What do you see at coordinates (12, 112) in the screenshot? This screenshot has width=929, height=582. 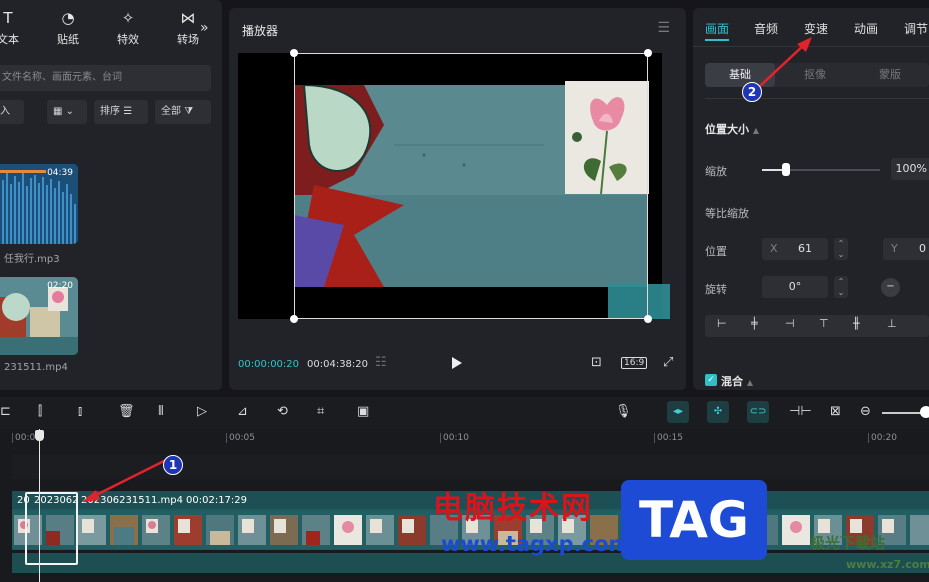 I see `import-button: 入` at bounding box center [12, 112].